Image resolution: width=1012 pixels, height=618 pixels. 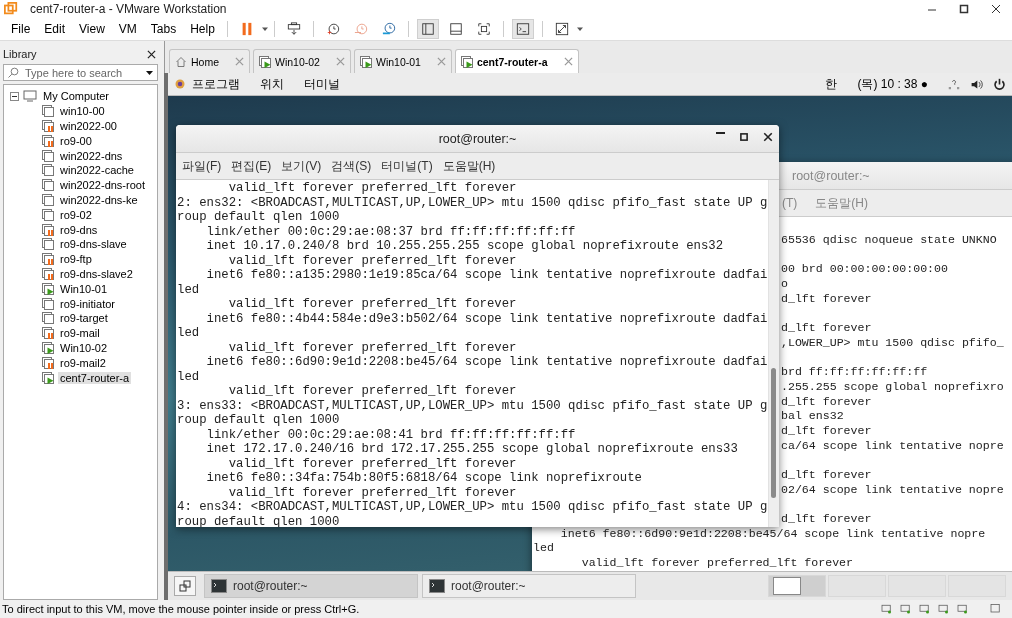 What do you see at coordinates (80, 333) in the screenshot?
I see `sidebar-item: ro9-mail` at bounding box center [80, 333].